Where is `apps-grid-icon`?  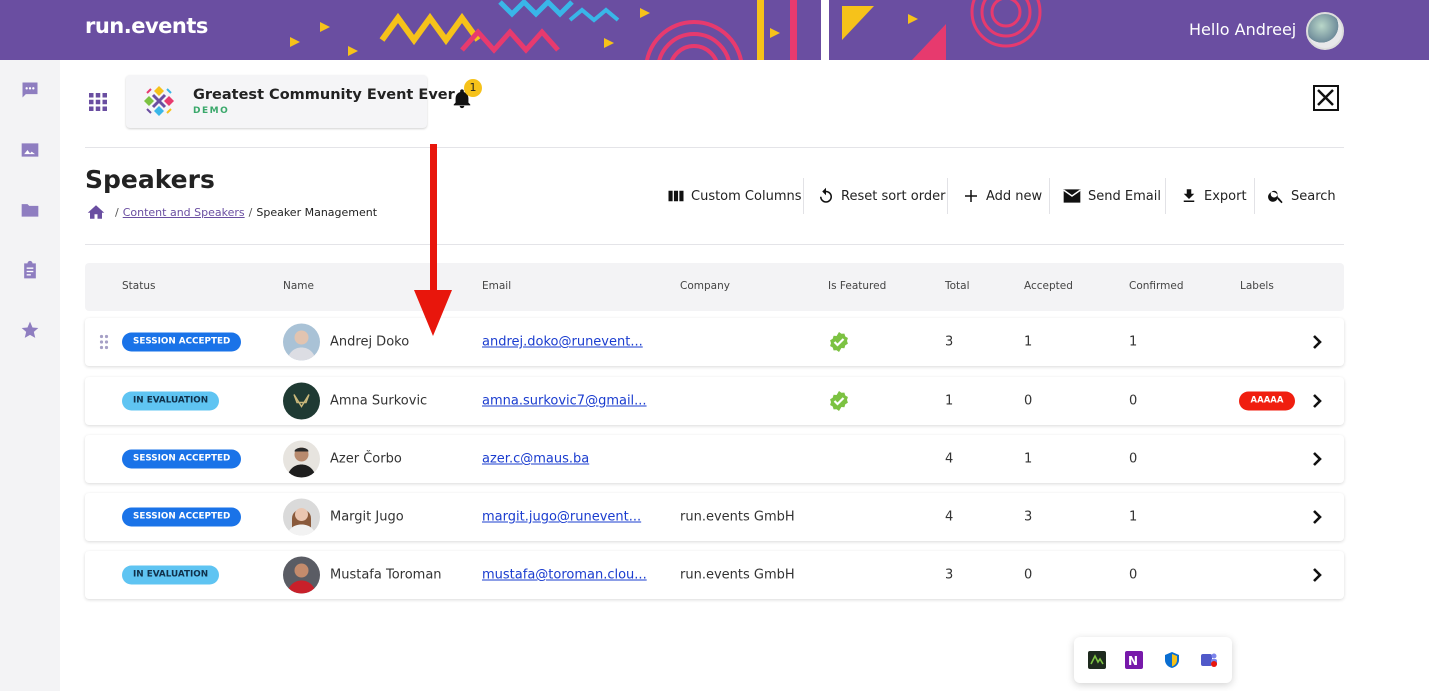
apps-grid-icon is located at coordinates (98, 102).